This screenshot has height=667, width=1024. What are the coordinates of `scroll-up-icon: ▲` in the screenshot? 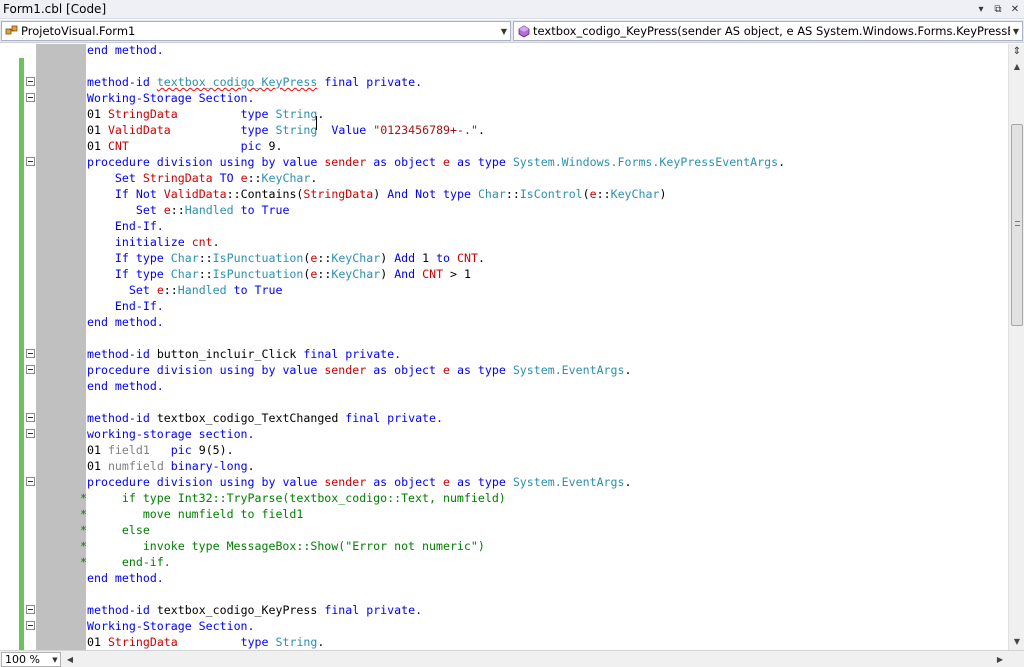 It's located at (1017, 66).